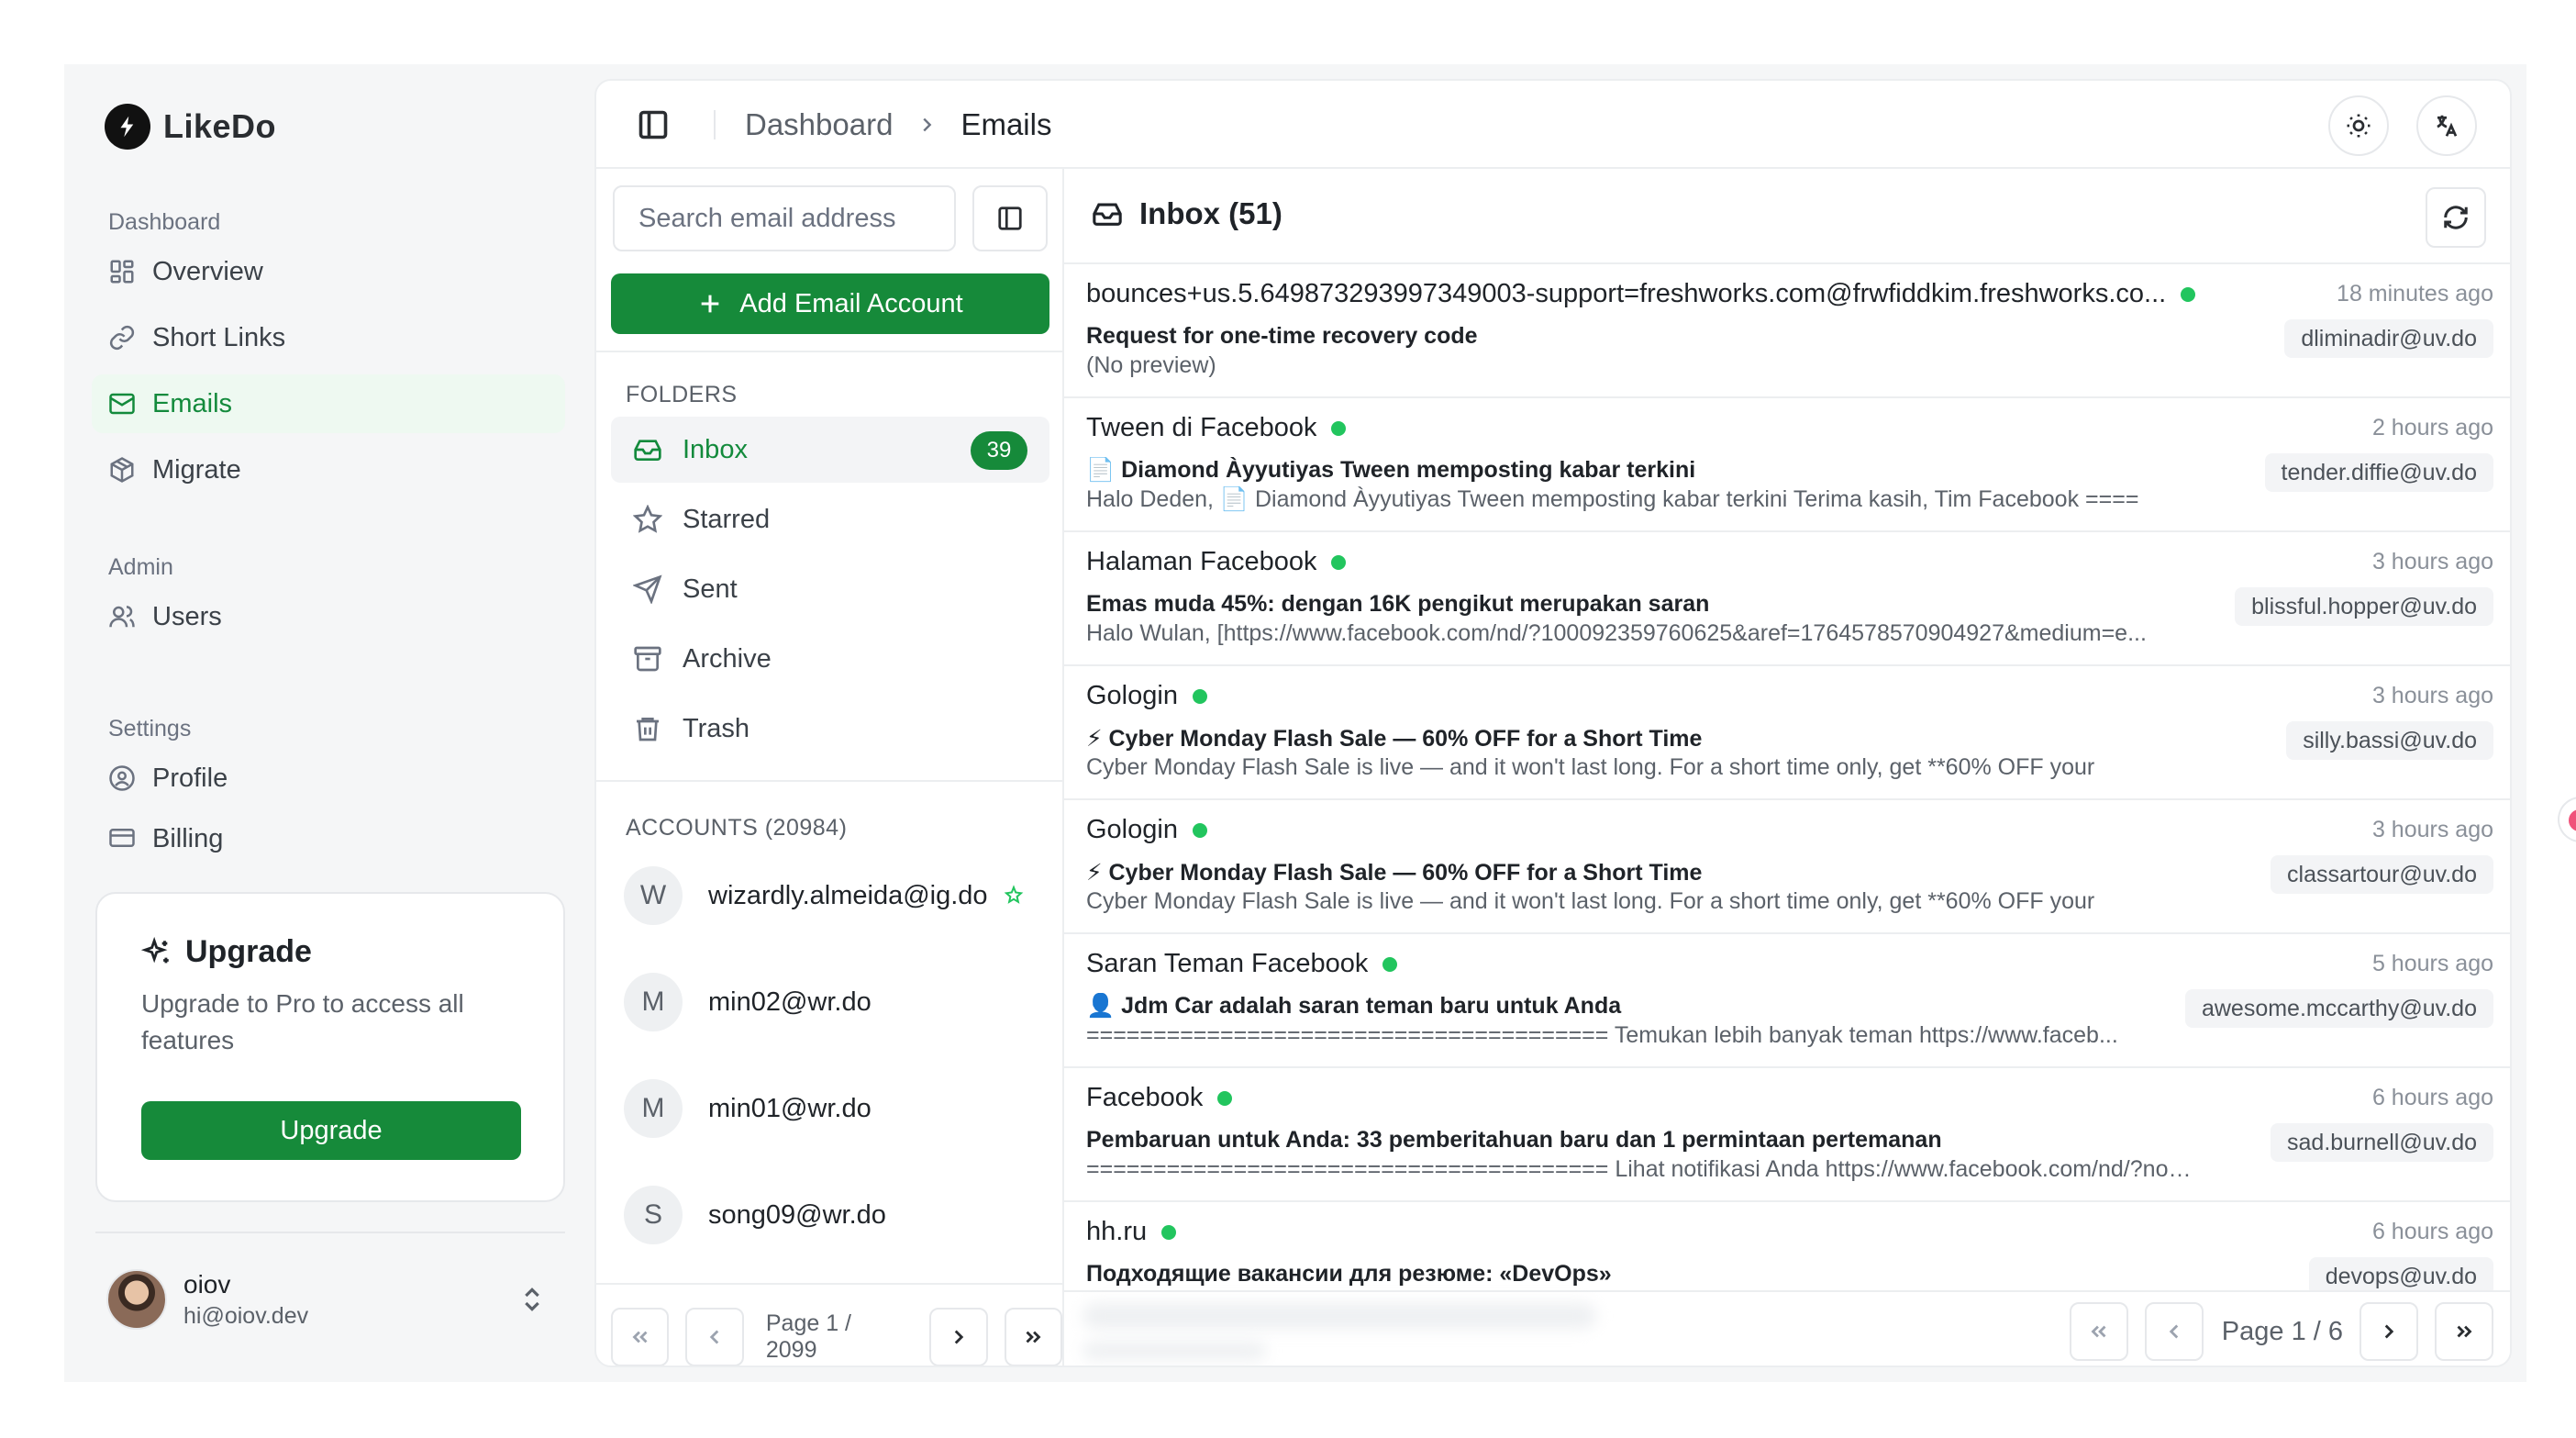  I want to click on likedo-logo-icon, so click(127, 127).